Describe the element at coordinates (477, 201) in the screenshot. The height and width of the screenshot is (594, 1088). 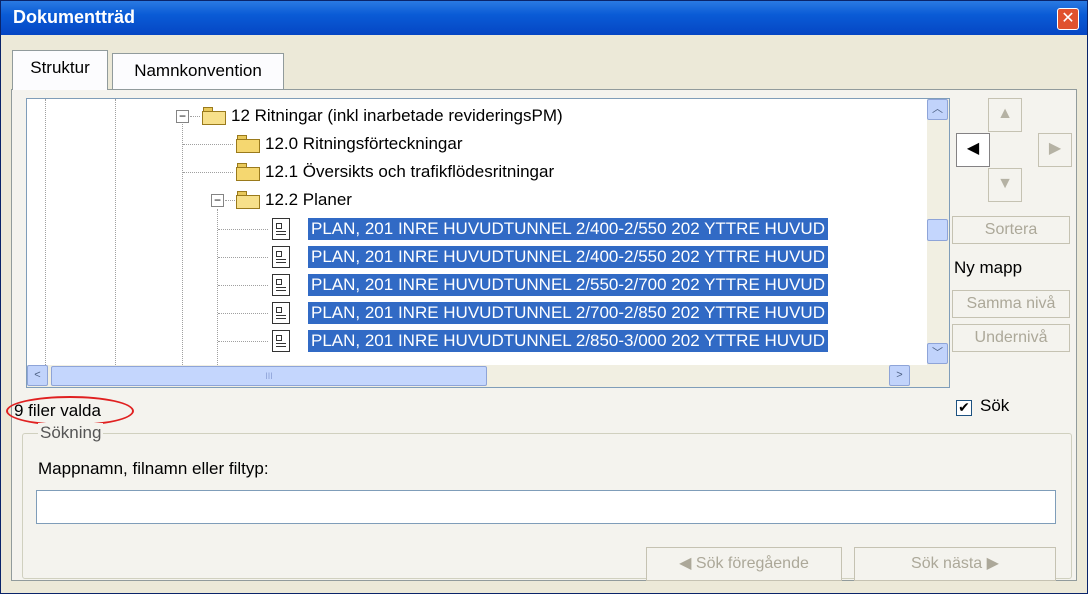
I see `tree-row: − 12.2 Planer` at that location.